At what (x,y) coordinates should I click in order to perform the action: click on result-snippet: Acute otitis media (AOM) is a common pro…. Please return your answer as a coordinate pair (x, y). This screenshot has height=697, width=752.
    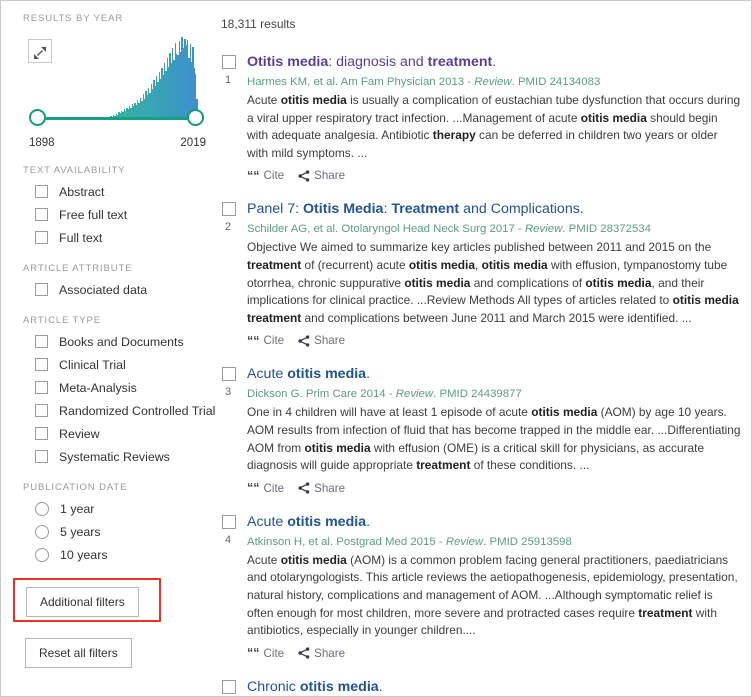
    Looking at the image, I should click on (492, 595).